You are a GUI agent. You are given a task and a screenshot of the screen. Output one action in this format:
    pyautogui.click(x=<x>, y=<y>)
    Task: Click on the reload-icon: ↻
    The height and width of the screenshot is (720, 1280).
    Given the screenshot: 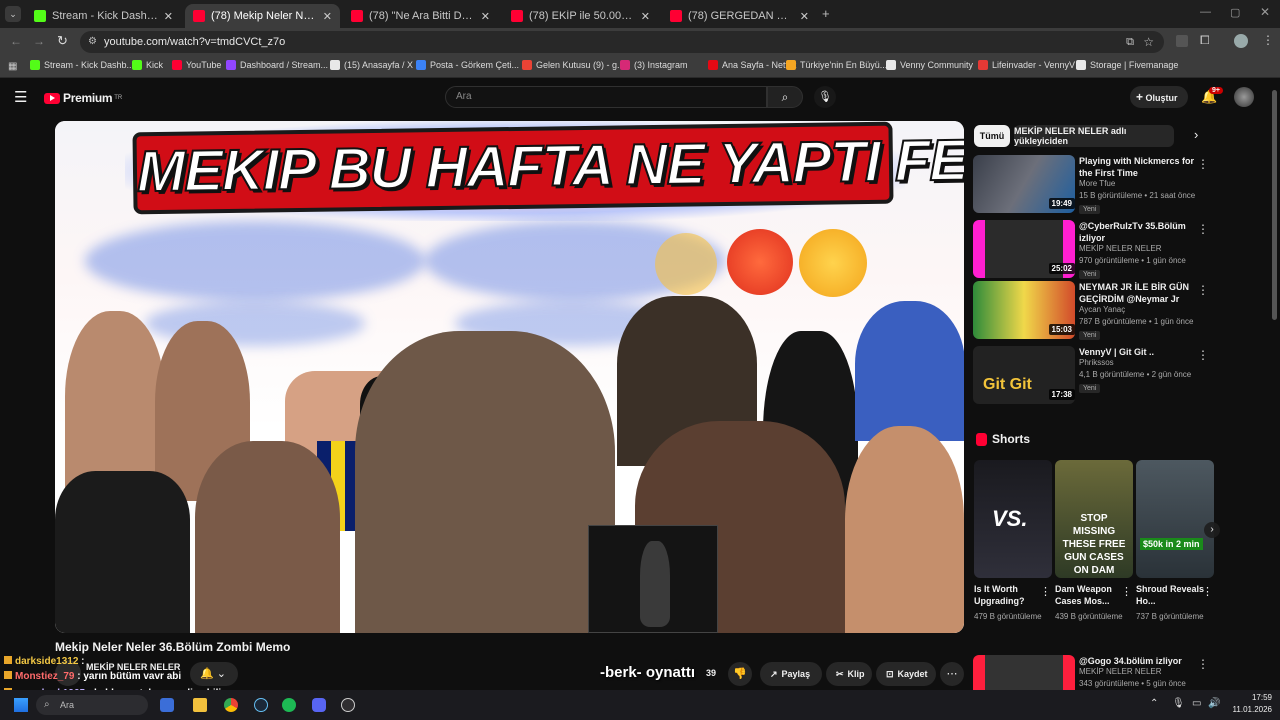 What is the action you would take?
    pyautogui.click(x=62, y=41)
    